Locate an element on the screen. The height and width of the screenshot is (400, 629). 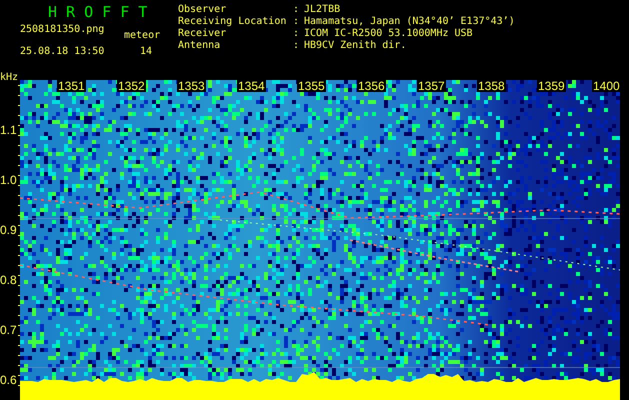
app-title: H R O F F T is located at coordinates (97, 12).